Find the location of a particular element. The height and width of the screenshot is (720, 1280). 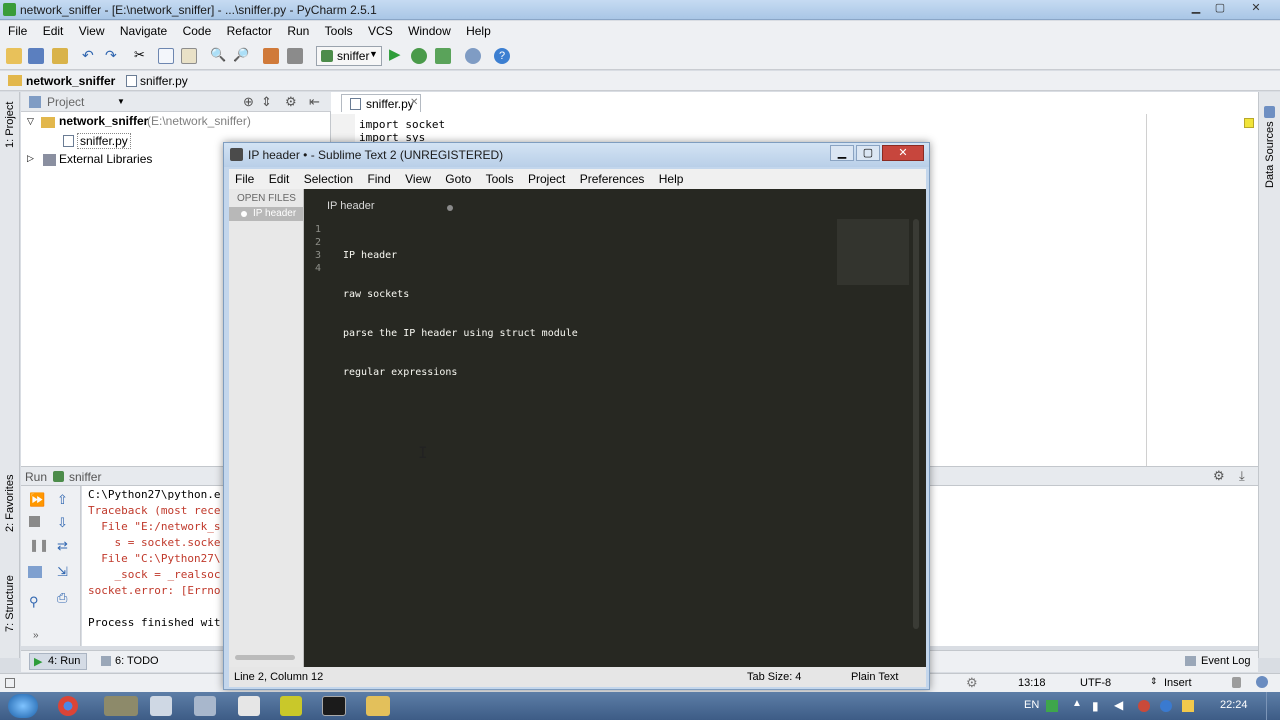

language-indicator: EN is located at coordinates (1031, 705).